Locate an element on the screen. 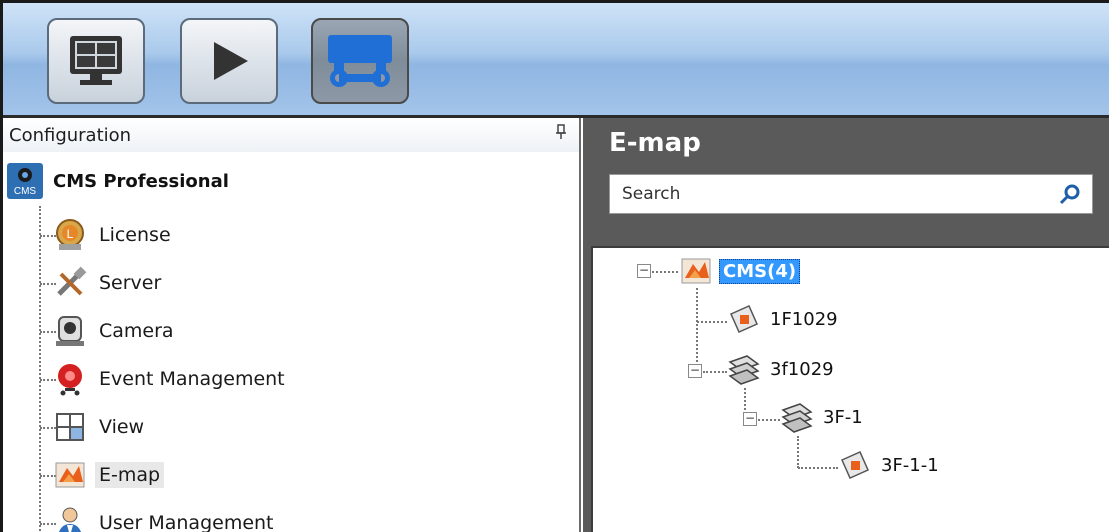 The width and height of the screenshot is (1109, 532). tree-item-server: Server is located at coordinates (109, 283).